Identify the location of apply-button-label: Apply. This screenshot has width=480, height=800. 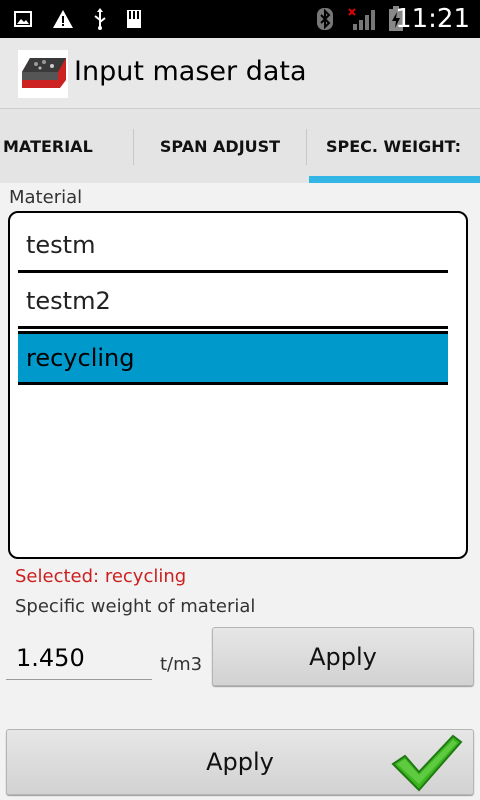
(240, 762).